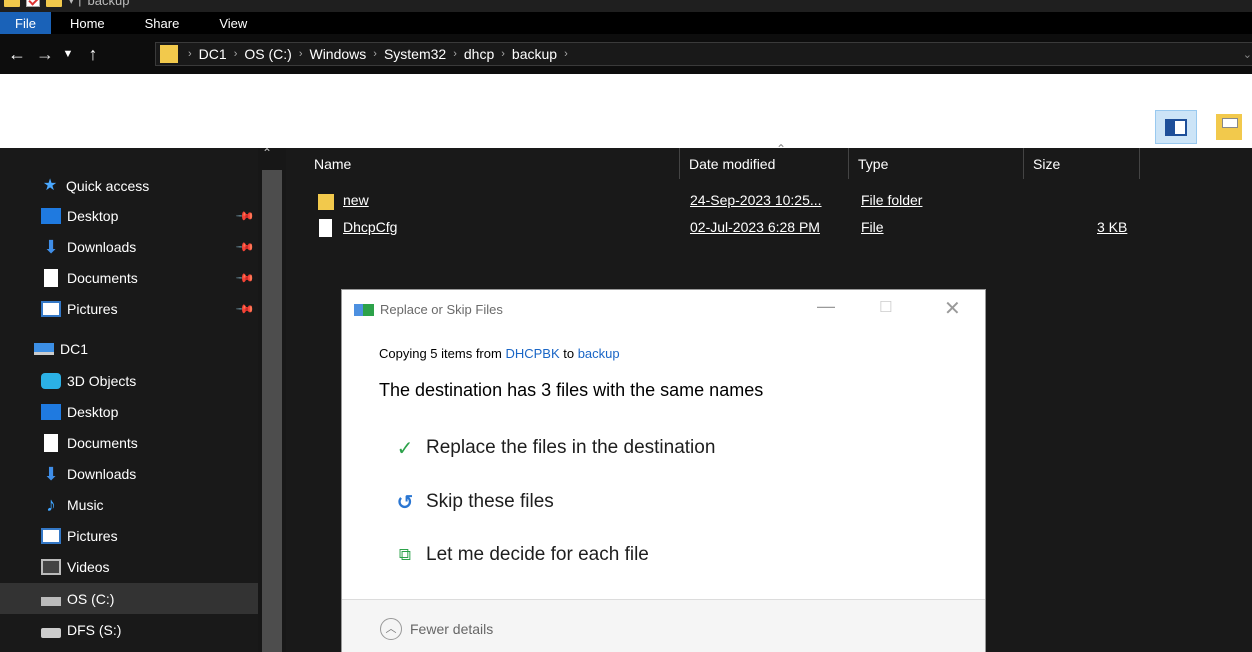 The height and width of the screenshot is (652, 1252). I want to click on fewer-details-toggle: ︿ Fewer details, so click(436, 629).